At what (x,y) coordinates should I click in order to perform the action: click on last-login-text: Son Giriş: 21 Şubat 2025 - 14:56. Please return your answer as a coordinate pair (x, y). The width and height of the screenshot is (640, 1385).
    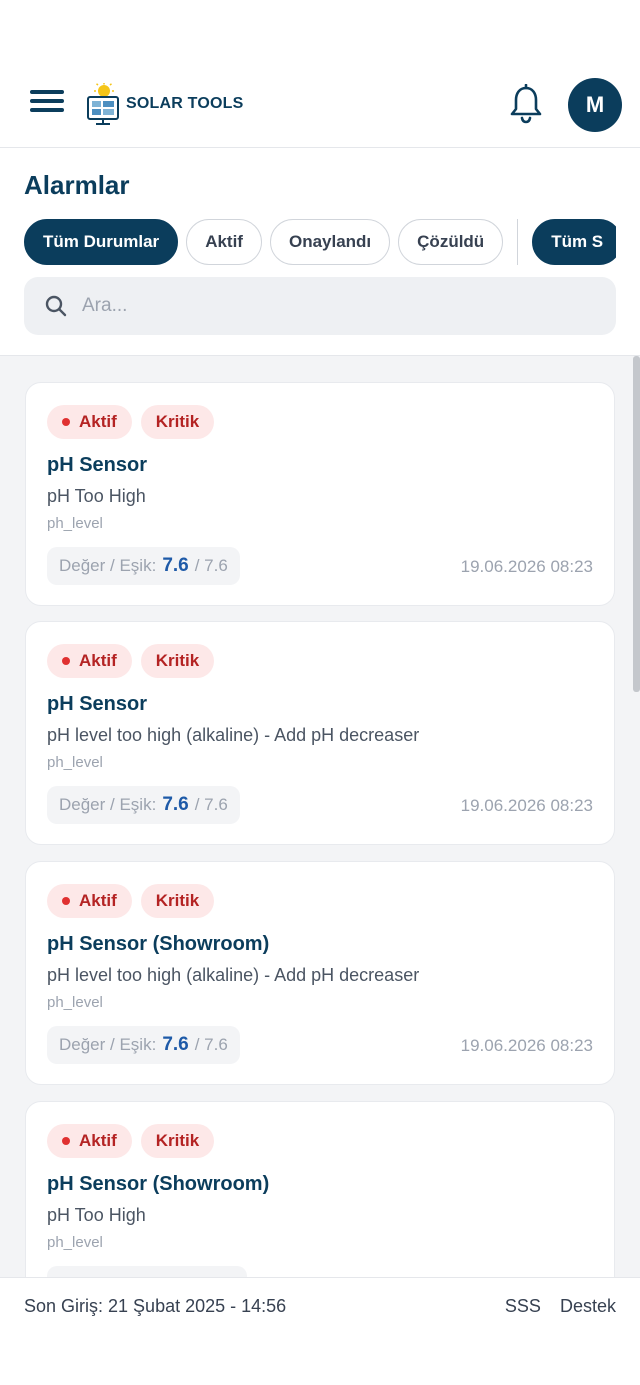
    Looking at the image, I should click on (155, 1306).